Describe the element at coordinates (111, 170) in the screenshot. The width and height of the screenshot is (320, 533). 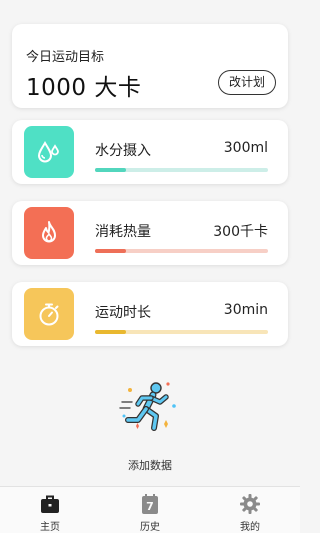
I see `water-progress-fill` at that location.